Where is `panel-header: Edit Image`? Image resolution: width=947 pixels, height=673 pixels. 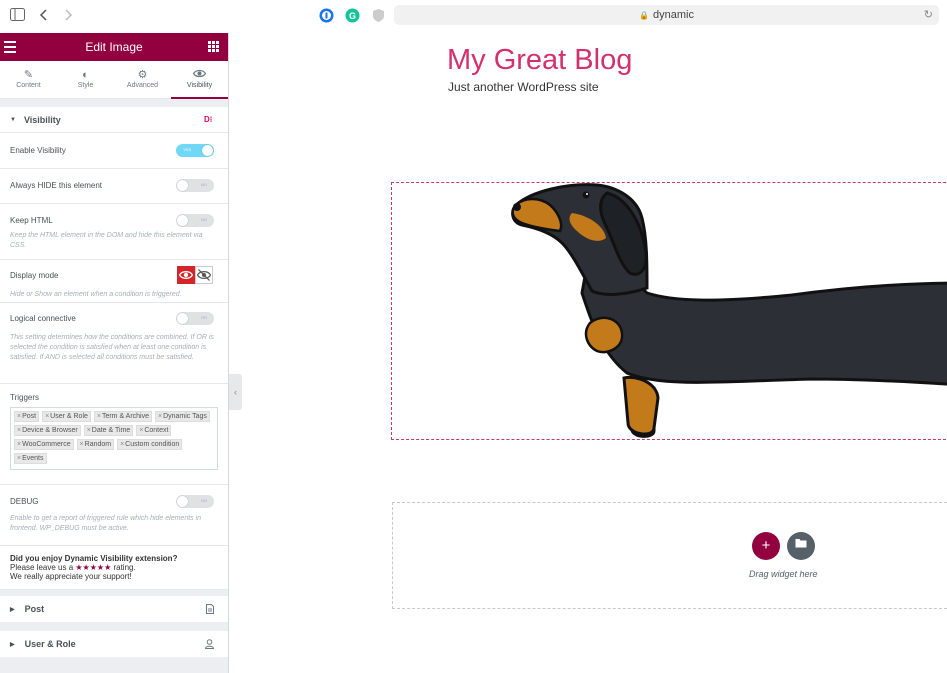 panel-header: Edit Image is located at coordinates (114, 47).